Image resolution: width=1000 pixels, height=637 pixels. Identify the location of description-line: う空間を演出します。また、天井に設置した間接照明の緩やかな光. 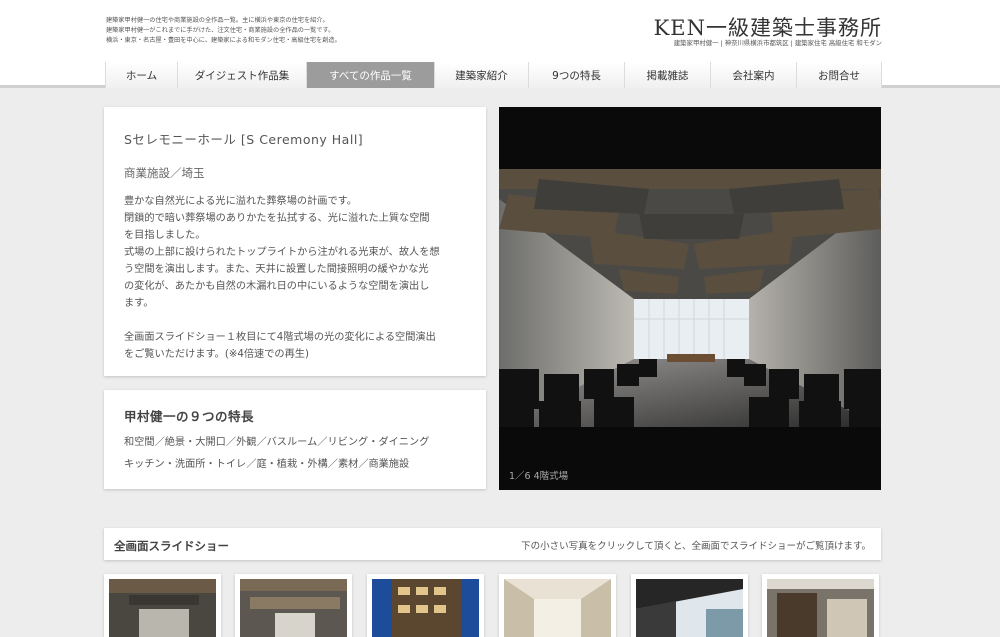
(276, 269).